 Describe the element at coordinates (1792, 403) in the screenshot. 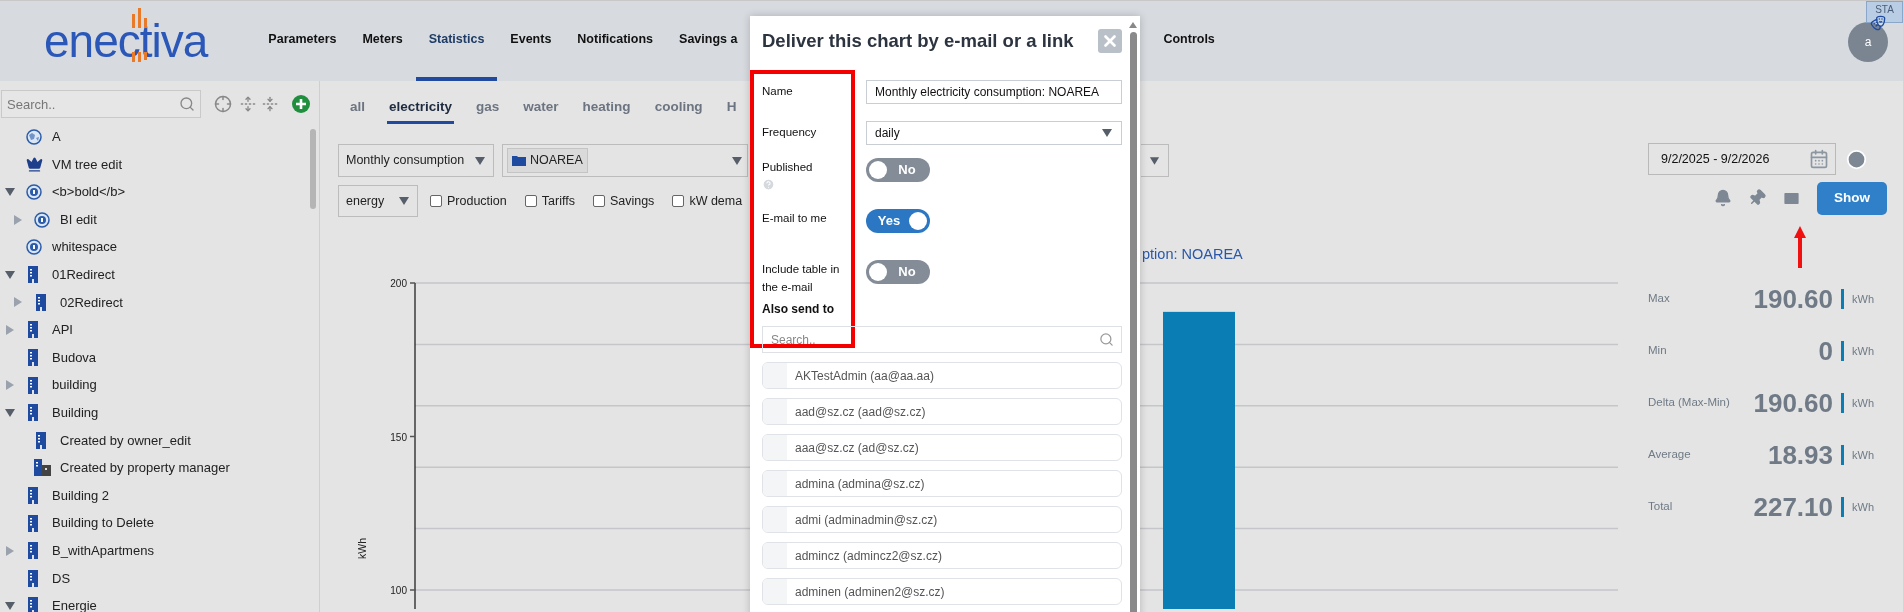

I see `stat-value: 190.60` at that location.